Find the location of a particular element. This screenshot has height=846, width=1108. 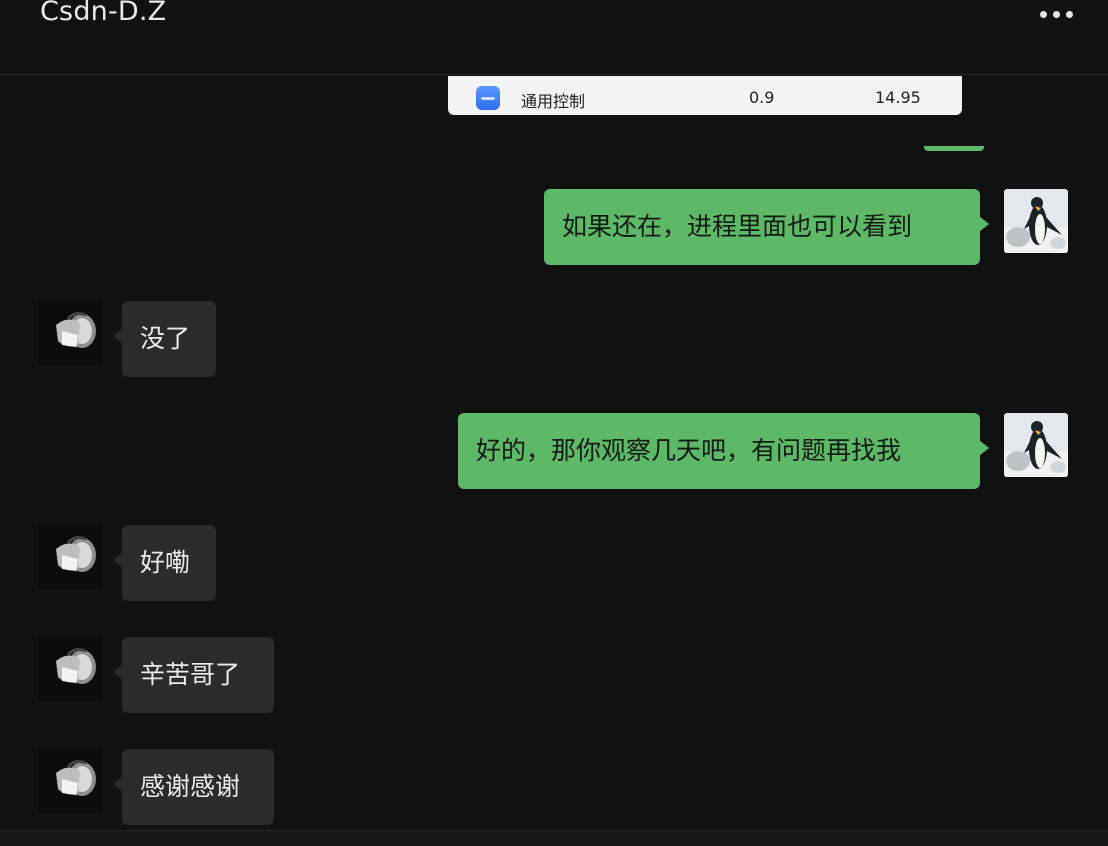

message-bubble: 如果还在，进程里面也可以看到 is located at coordinates (766, 227).